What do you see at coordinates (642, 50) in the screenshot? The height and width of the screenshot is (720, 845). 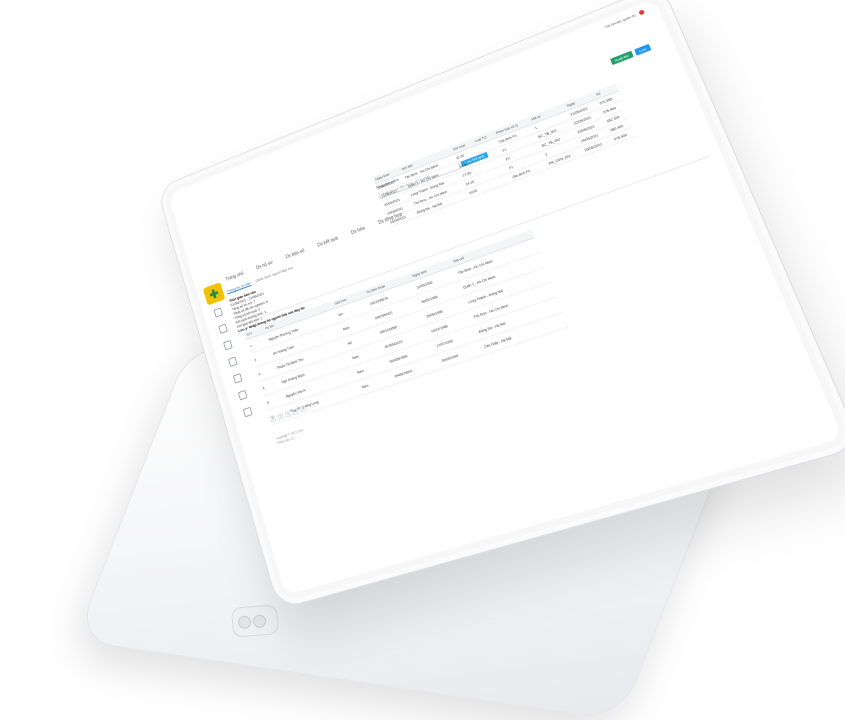 I see `save-button: Lưu` at bounding box center [642, 50].